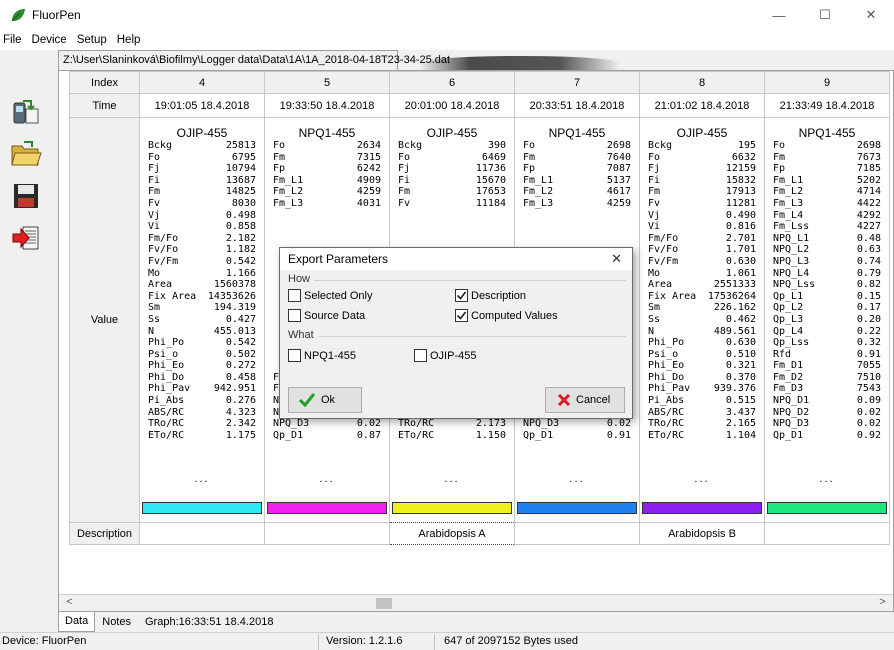  I want to click on ok-button: Ok, so click(325, 400).